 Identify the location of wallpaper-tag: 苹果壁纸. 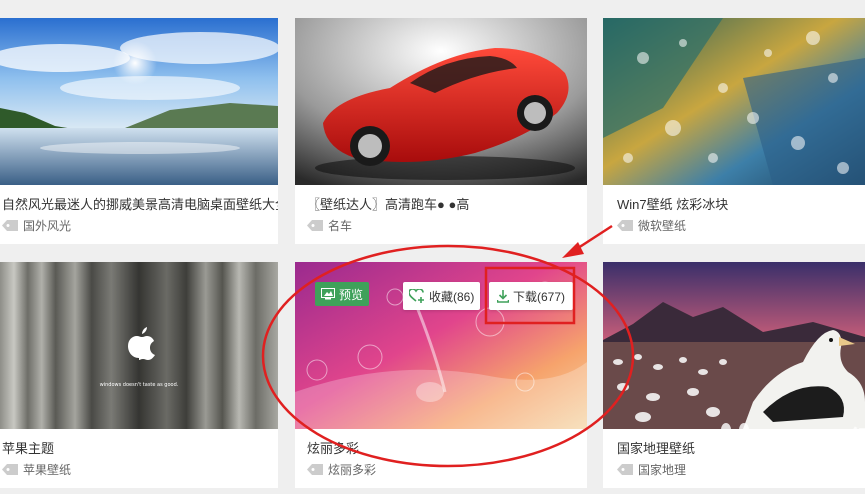
(36, 469).